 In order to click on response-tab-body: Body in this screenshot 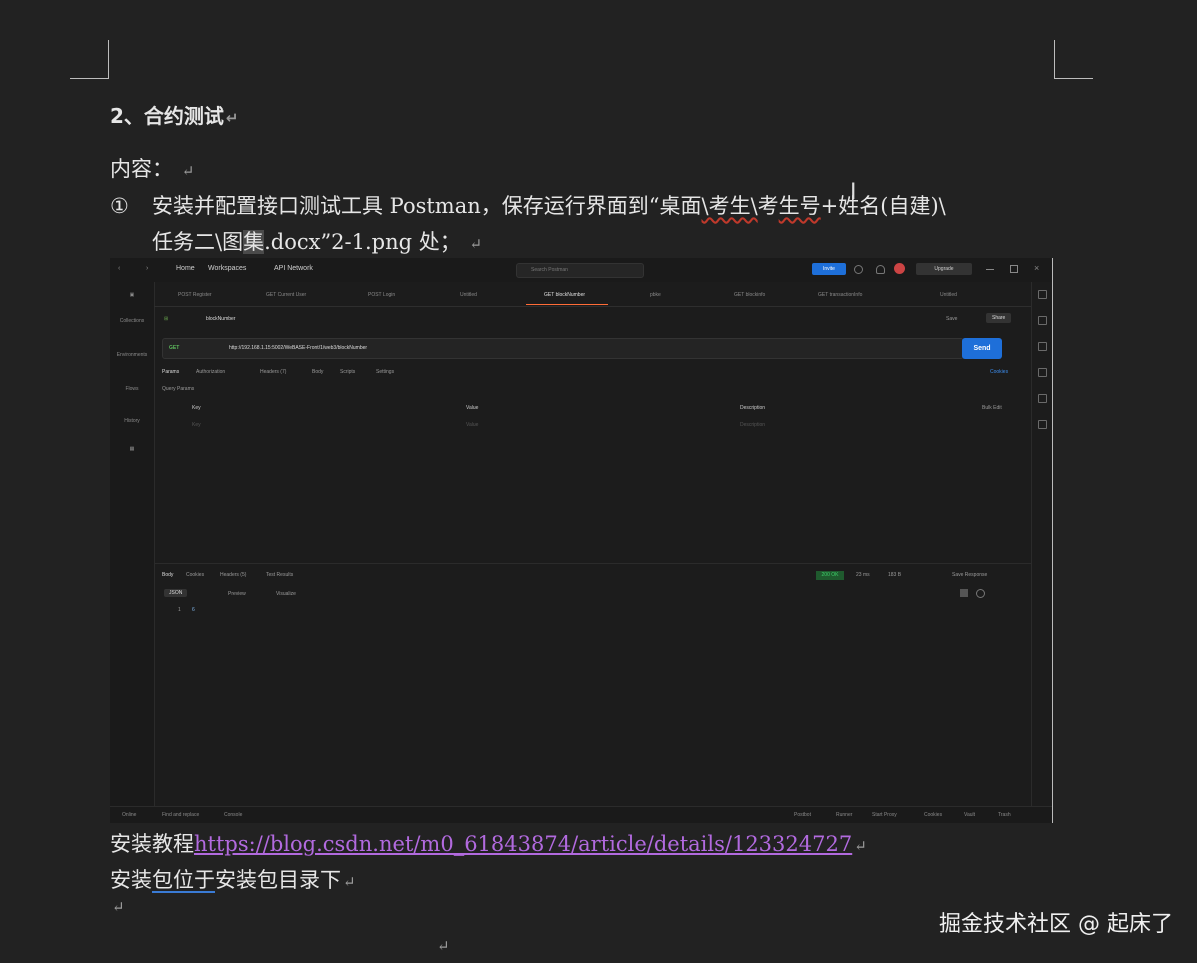, I will do `click(167, 575)`.